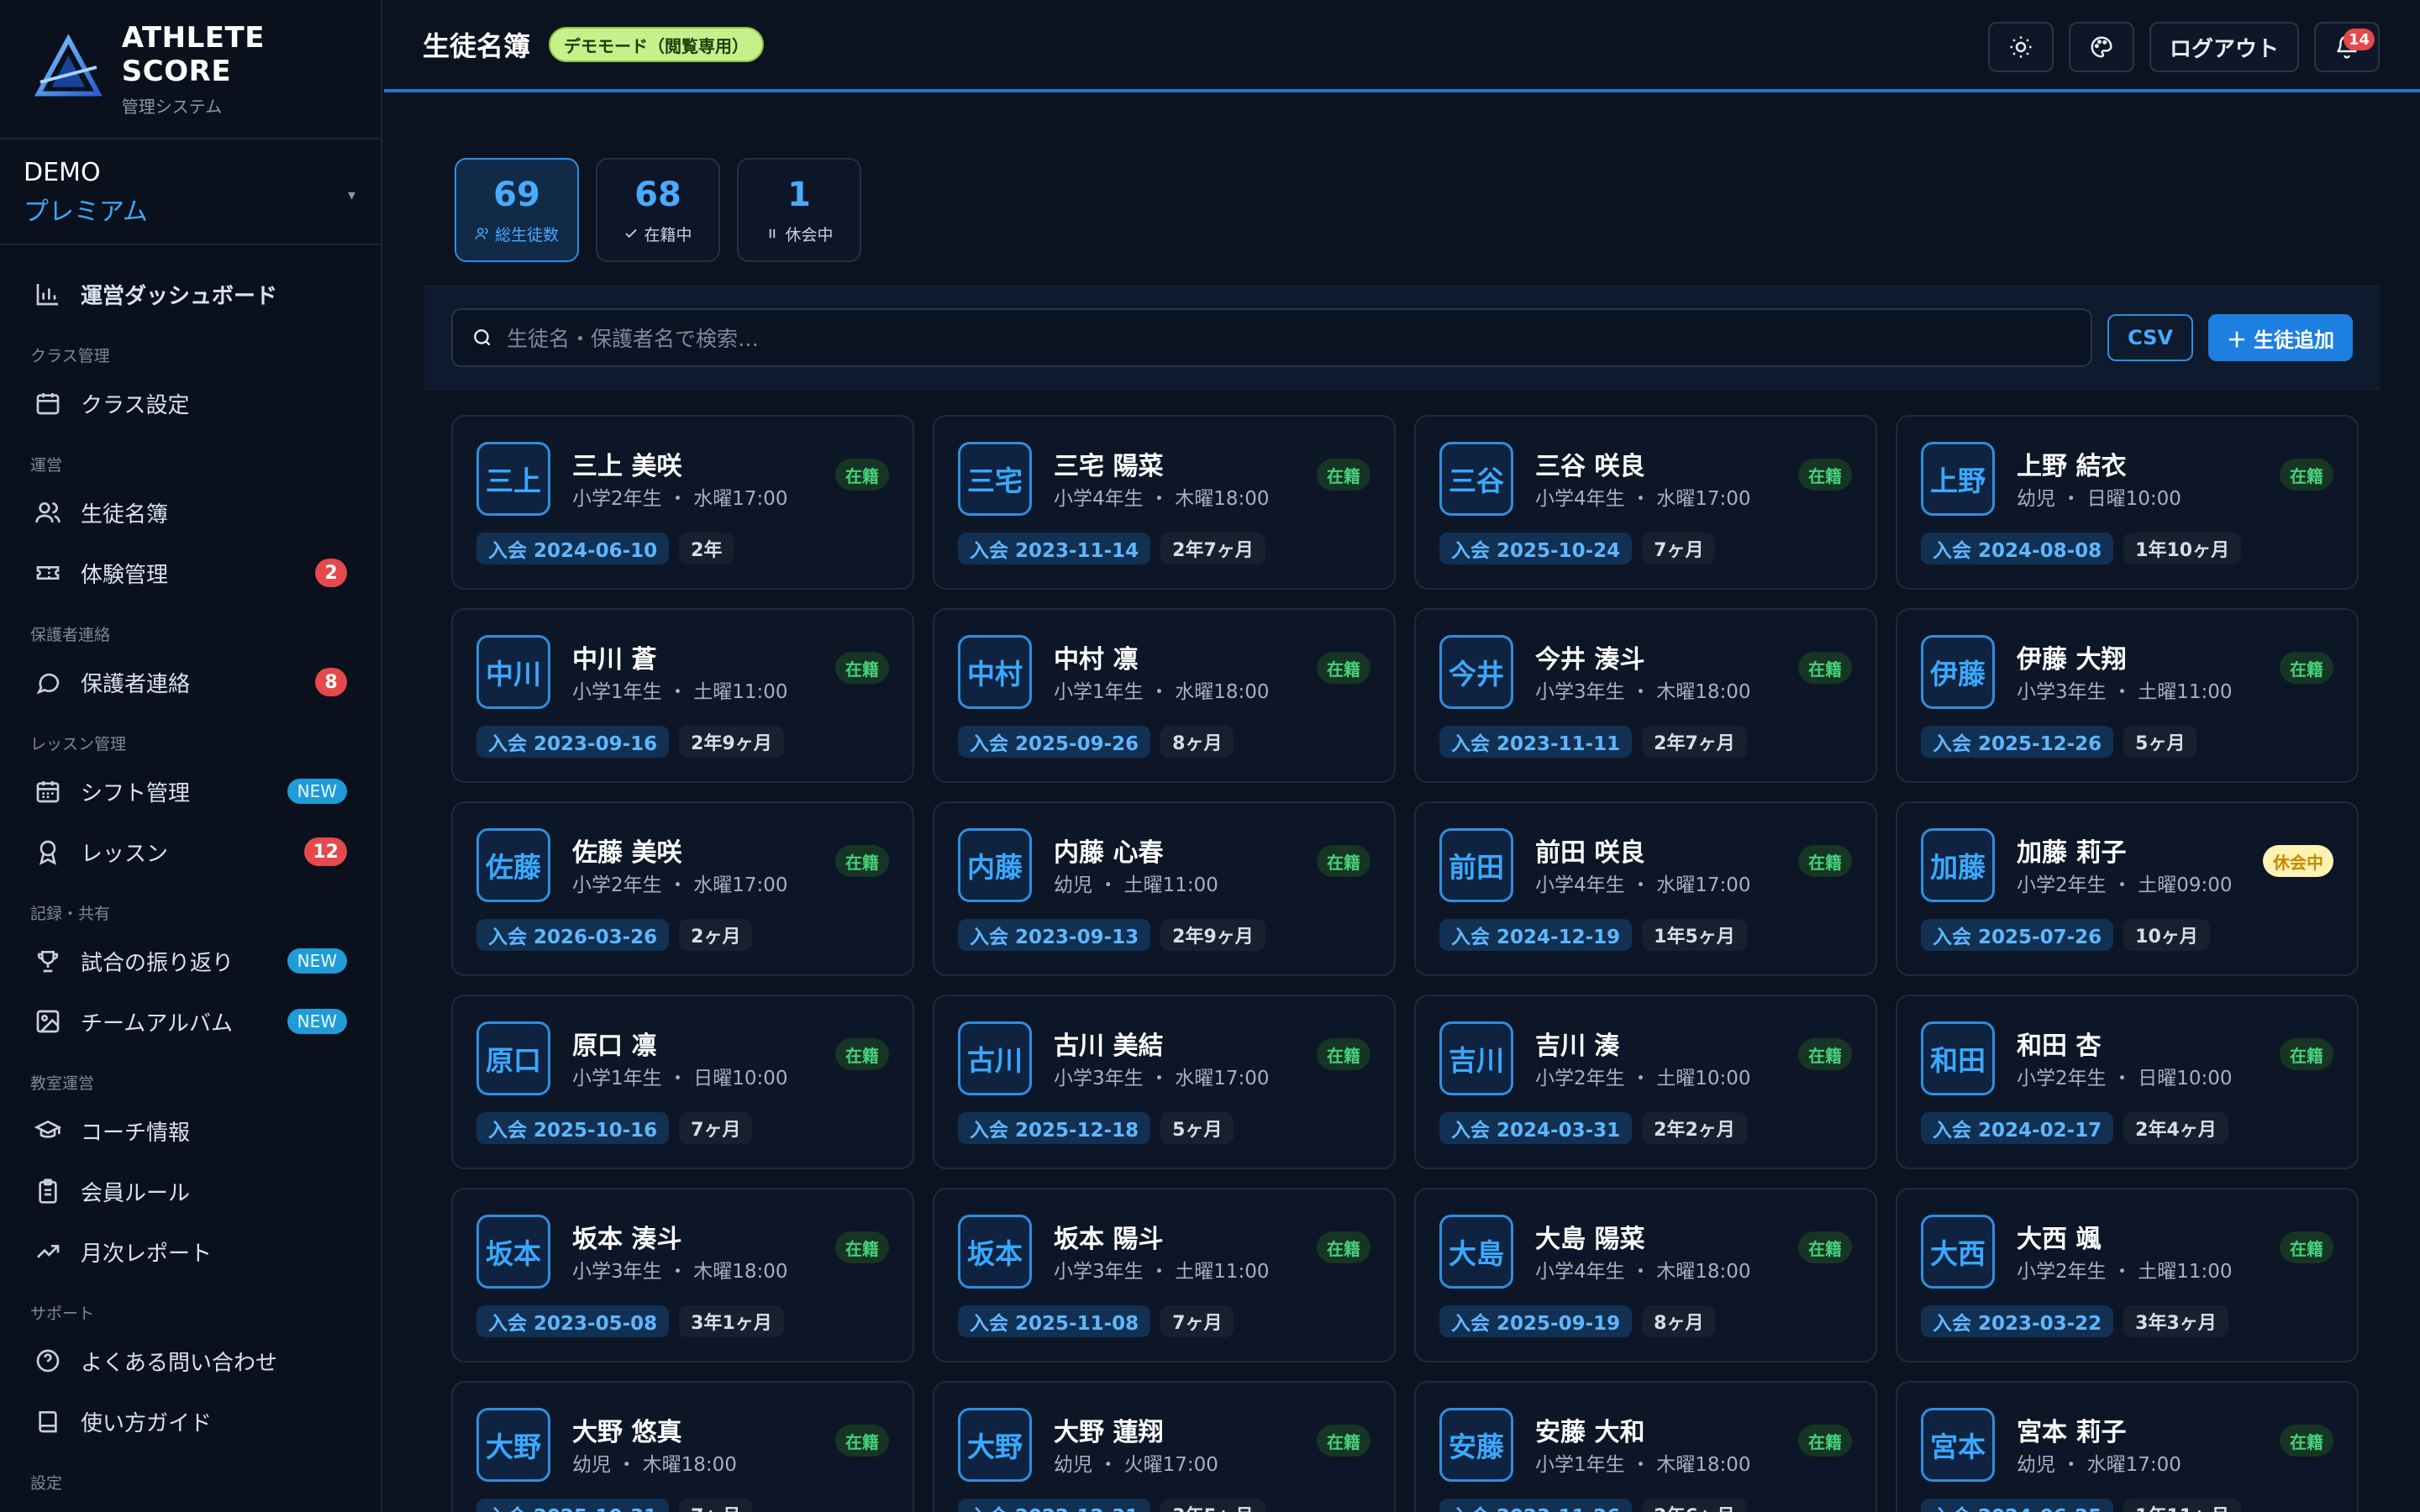  What do you see at coordinates (191, 573) in the screenshot?
I see `sidebar-item-trial: 体験管理 2` at bounding box center [191, 573].